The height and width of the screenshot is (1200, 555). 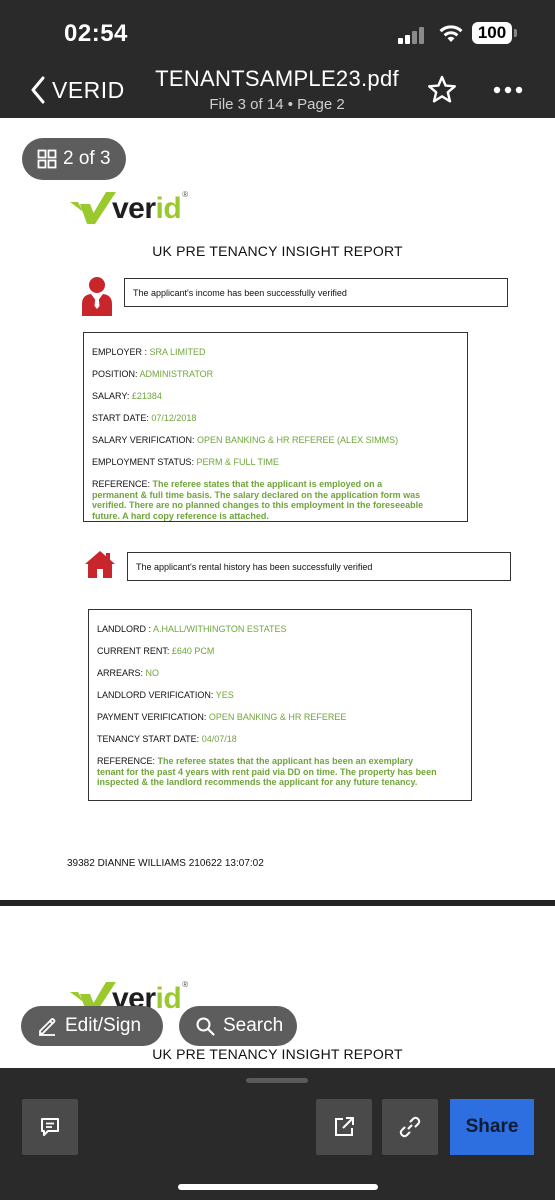 I want to click on open-external-icon, so click(x=344, y=1126).